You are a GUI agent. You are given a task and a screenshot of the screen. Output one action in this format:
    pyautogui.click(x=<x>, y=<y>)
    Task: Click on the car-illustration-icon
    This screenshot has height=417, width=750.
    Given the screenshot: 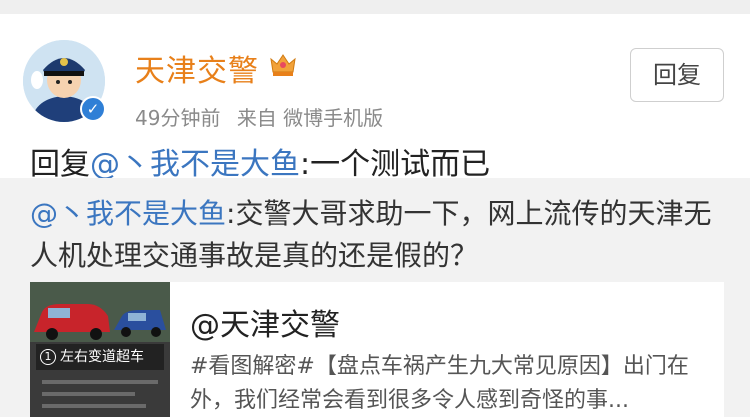 What is the action you would take?
    pyautogui.click(x=100, y=312)
    